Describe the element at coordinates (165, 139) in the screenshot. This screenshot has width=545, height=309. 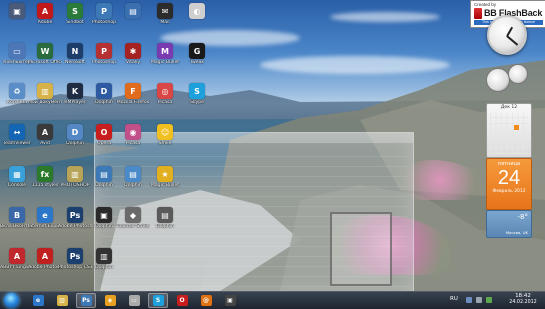
I see `desktop-icon: ☺ Smile` at that location.